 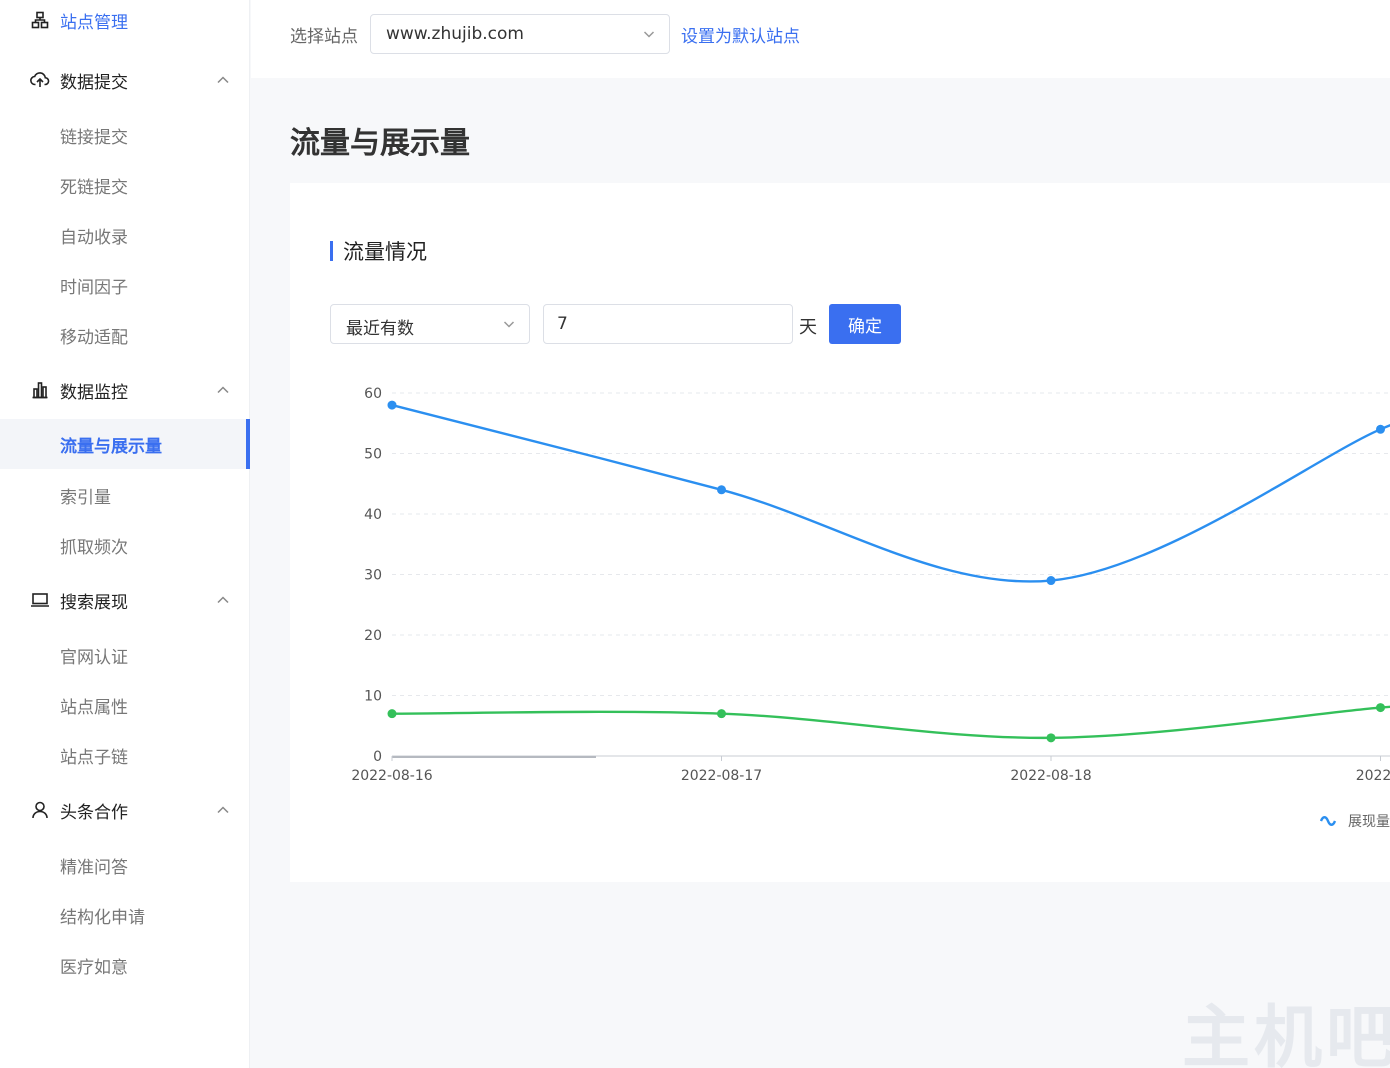 What do you see at coordinates (1373, 776) in the screenshot?
I see `x-tick-label: 2022-0` at bounding box center [1373, 776].